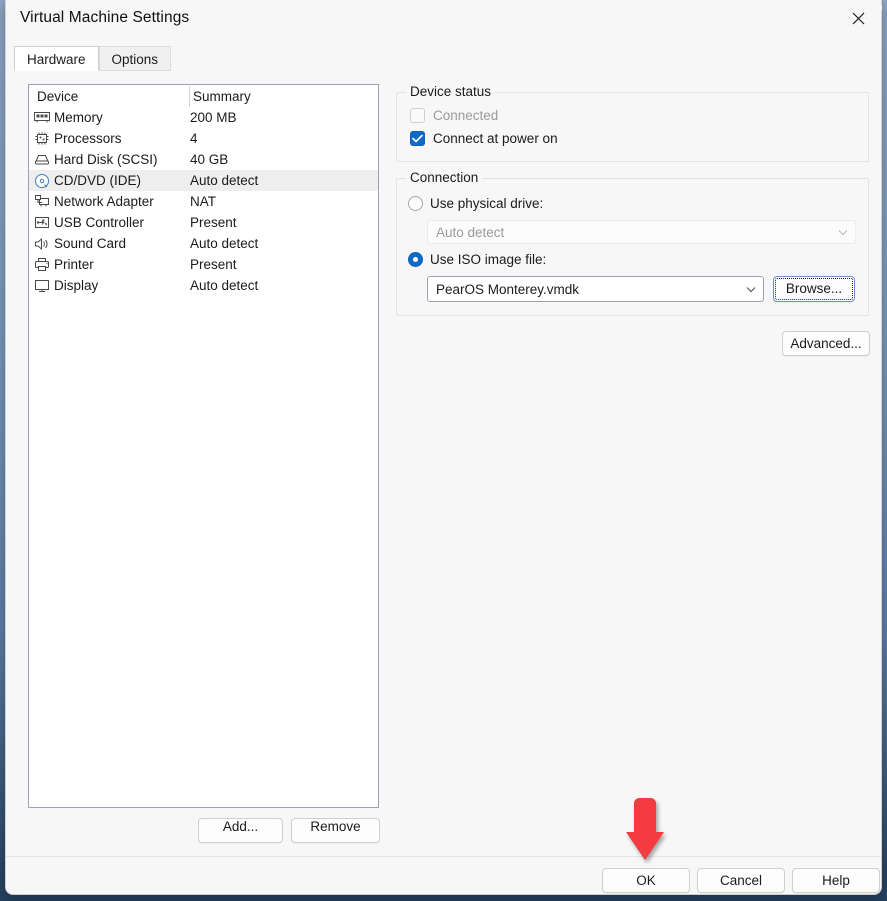 The width and height of the screenshot is (887, 901). Describe the element at coordinates (632, 123) in the screenshot. I see `device-status-group: Device status` at that location.